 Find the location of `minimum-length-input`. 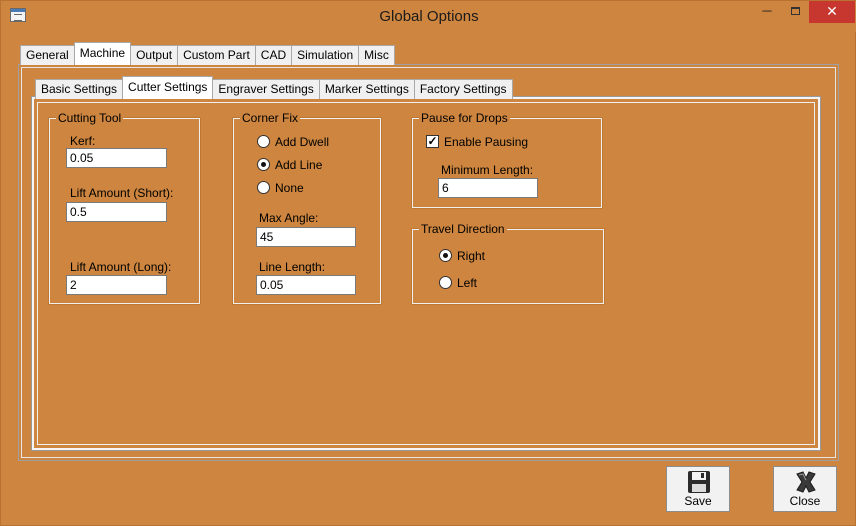

minimum-length-input is located at coordinates (488, 188).